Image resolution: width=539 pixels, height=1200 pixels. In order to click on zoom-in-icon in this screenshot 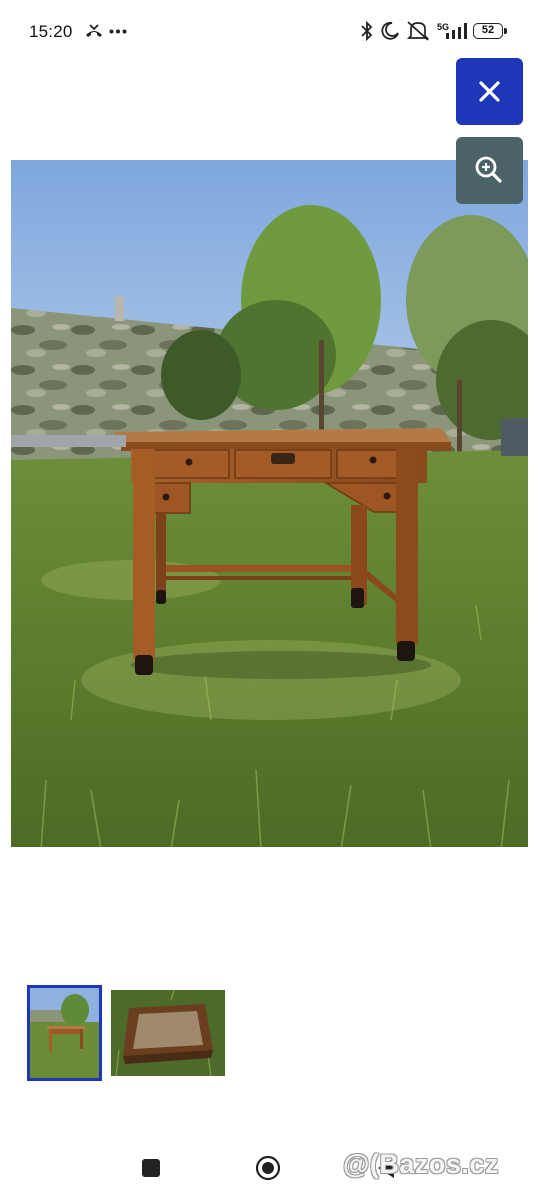, I will do `click(488, 169)`.